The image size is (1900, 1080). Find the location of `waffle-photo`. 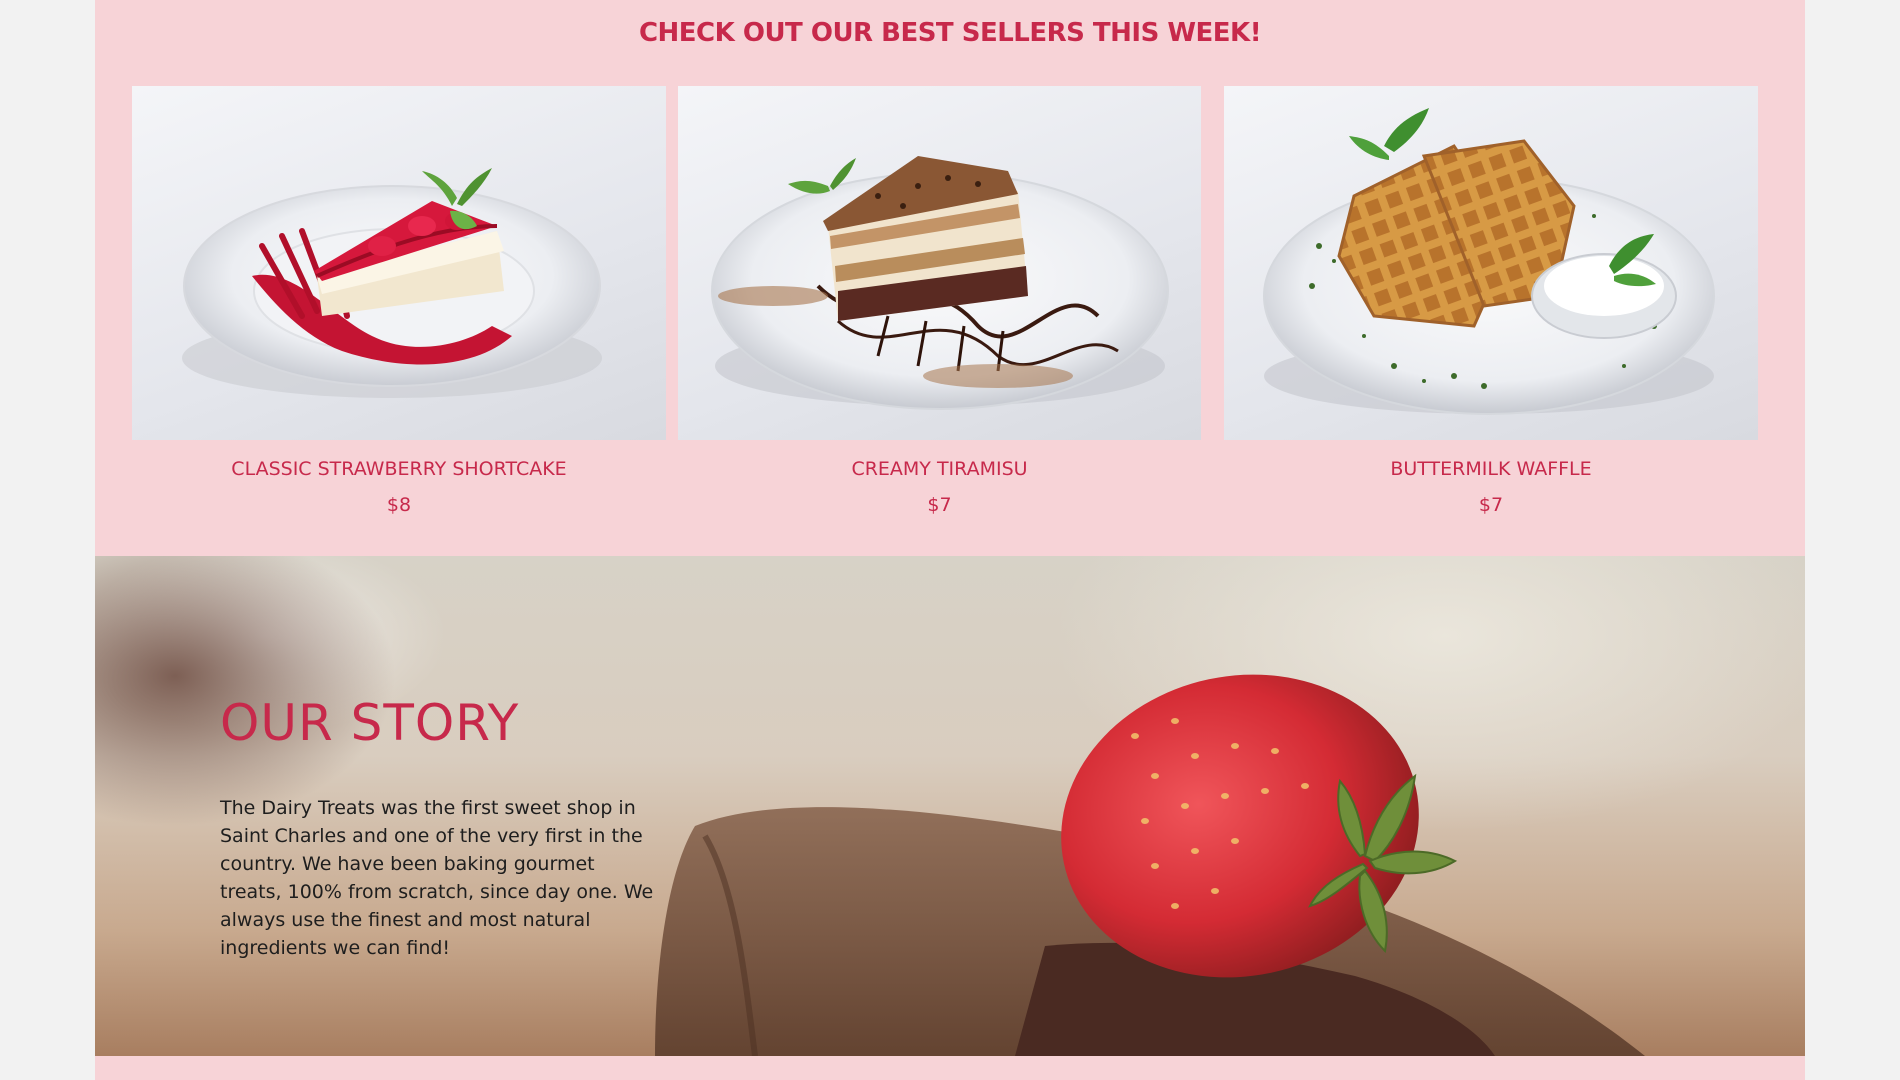

waffle-photo is located at coordinates (1489, 261).